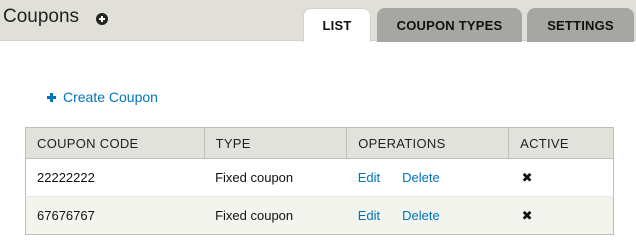 This screenshot has height=240, width=636. Describe the element at coordinates (276, 143) in the screenshot. I see `column-header-type: TYPE` at that location.